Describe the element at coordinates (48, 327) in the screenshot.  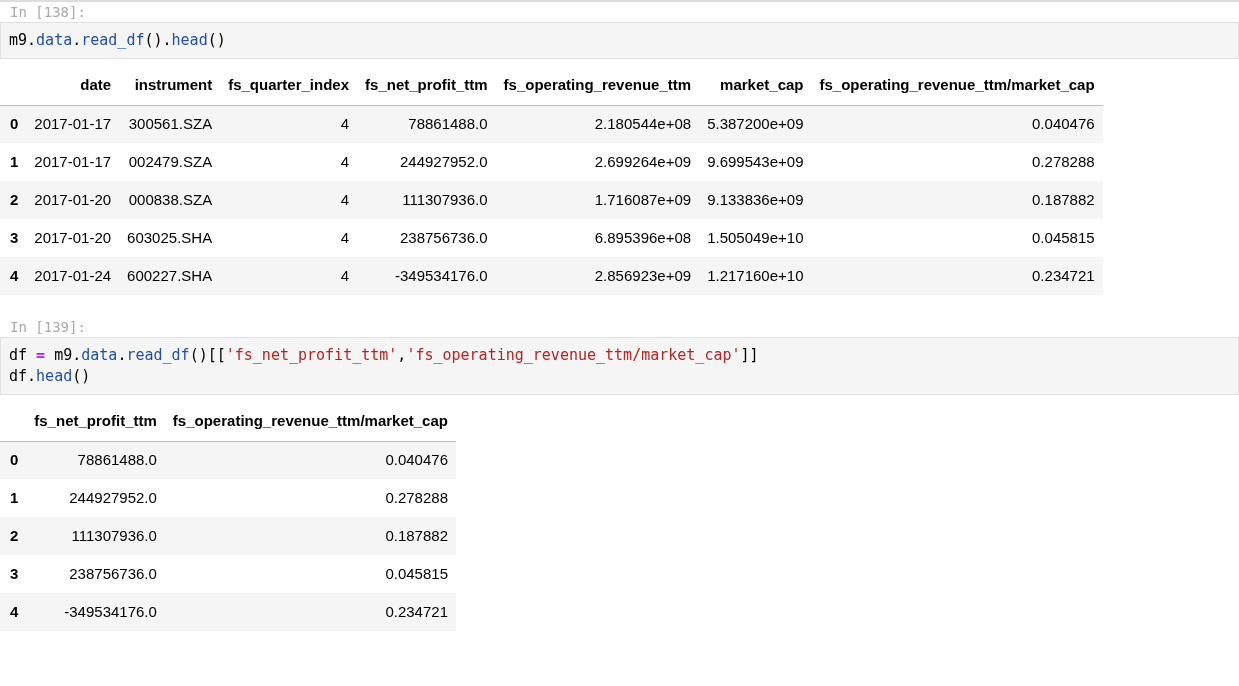
I see `cell-prompt: In [139]:` at that location.